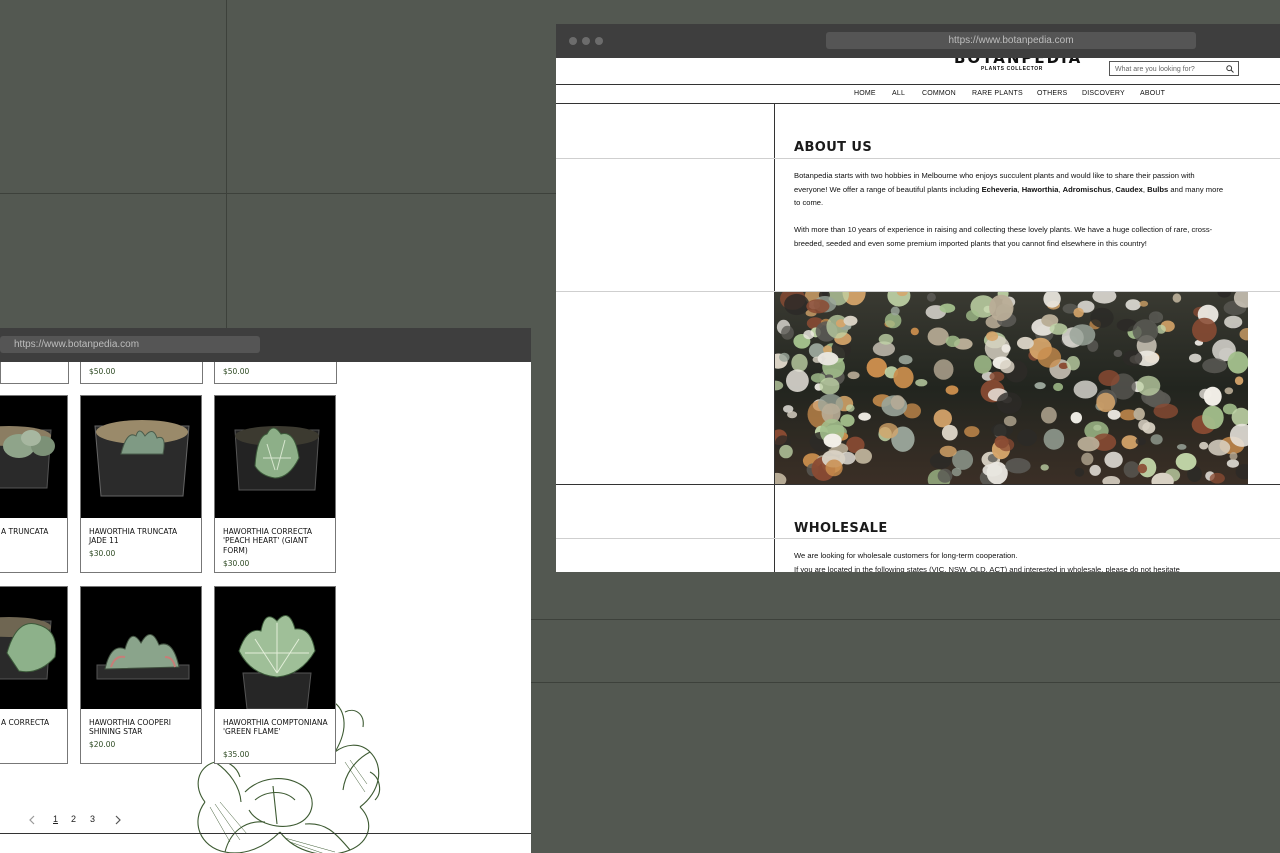  What do you see at coordinates (939, 93) in the screenshot?
I see `nav-common: COMMON` at bounding box center [939, 93].